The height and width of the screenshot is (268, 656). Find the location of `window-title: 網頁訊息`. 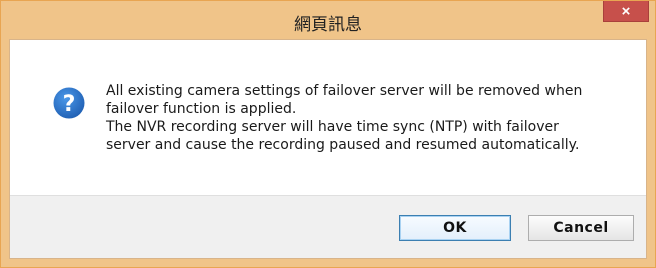

window-title: 網頁訊息 is located at coordinates (328, 25).